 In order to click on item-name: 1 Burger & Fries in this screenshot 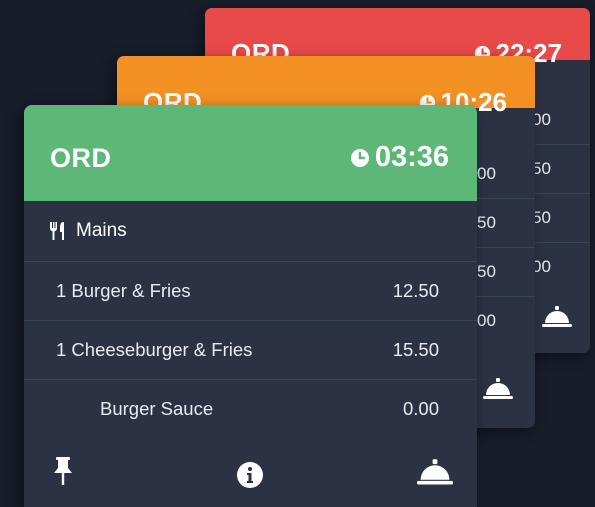, I will do `click(123, 290)`.